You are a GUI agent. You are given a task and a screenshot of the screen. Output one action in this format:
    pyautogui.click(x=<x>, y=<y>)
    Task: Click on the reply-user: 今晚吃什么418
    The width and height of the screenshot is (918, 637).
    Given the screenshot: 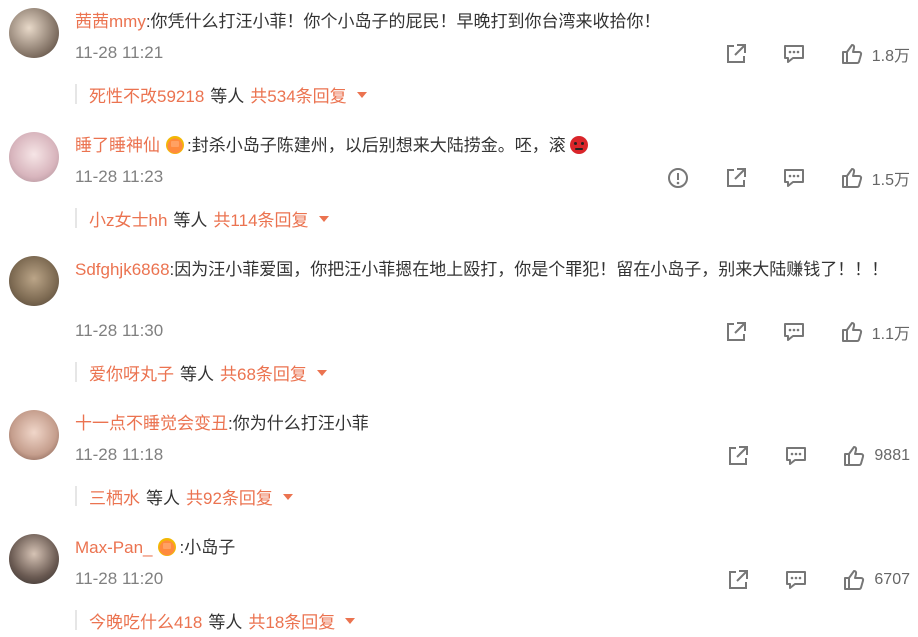 What is the action you would take?
    pyautogui.click(x=145, y=620)
    